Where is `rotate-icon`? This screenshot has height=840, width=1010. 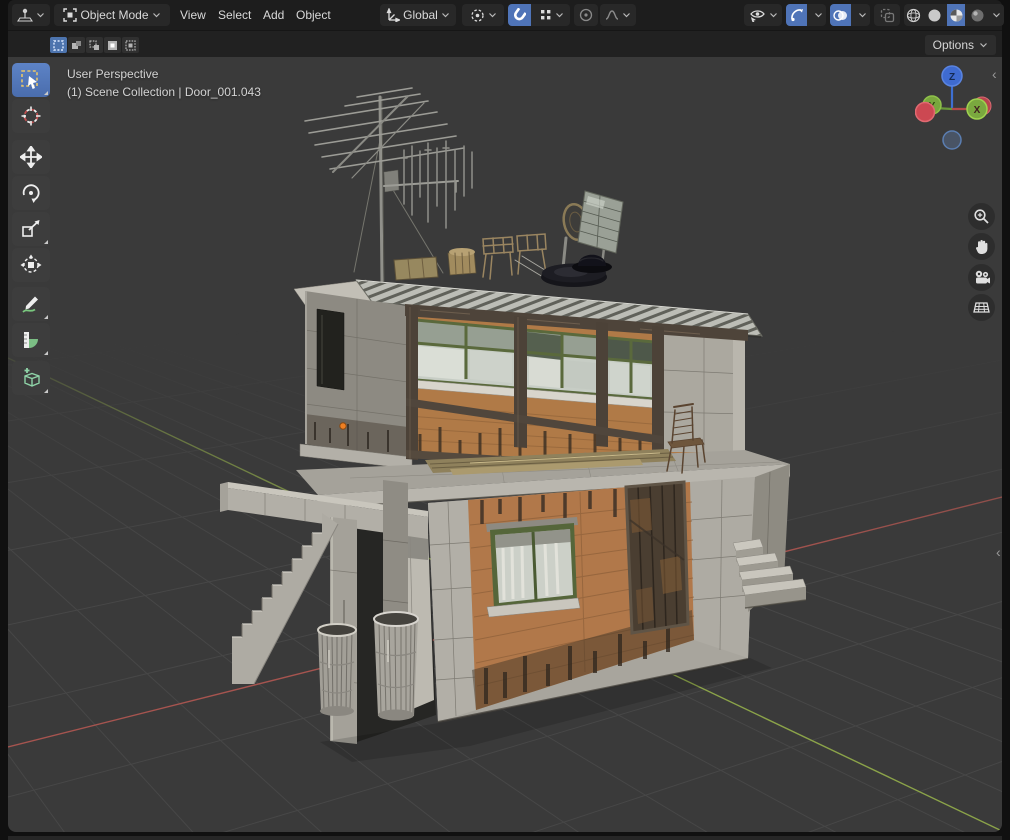
rotate-icon is located at coordinates (31, 193).